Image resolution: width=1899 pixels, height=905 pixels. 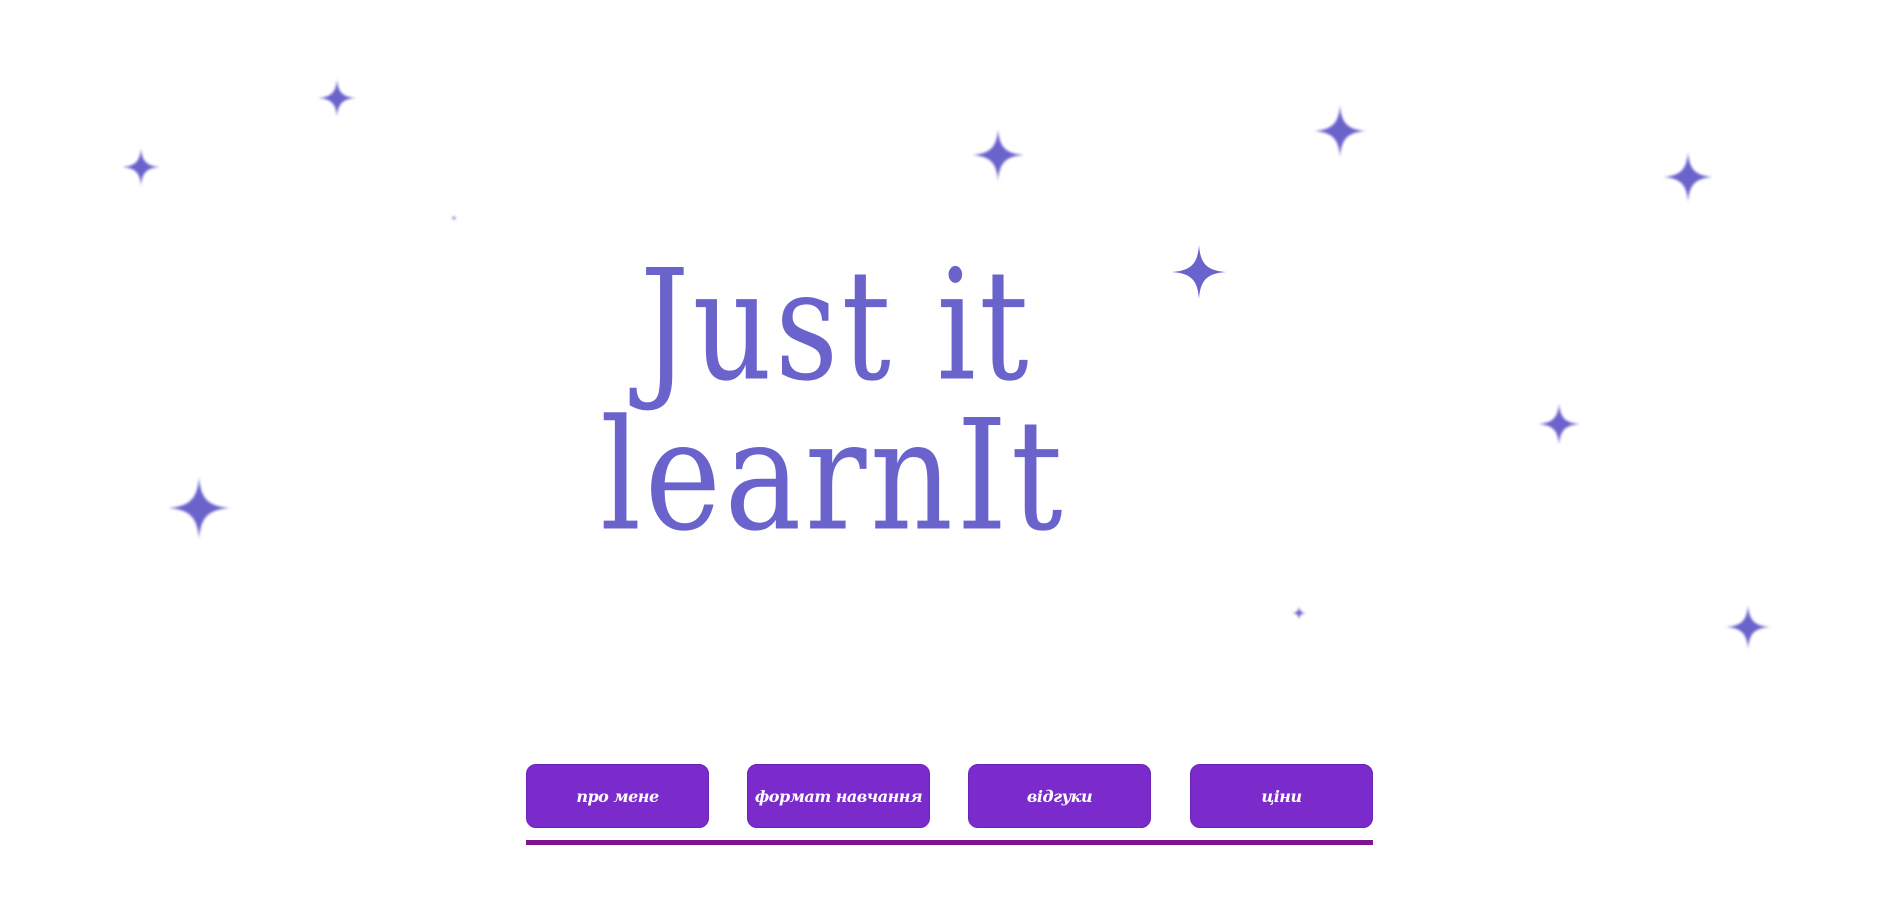 I want to click on nav-button-learning-format: формат навчання, so click(x=838, y=796).